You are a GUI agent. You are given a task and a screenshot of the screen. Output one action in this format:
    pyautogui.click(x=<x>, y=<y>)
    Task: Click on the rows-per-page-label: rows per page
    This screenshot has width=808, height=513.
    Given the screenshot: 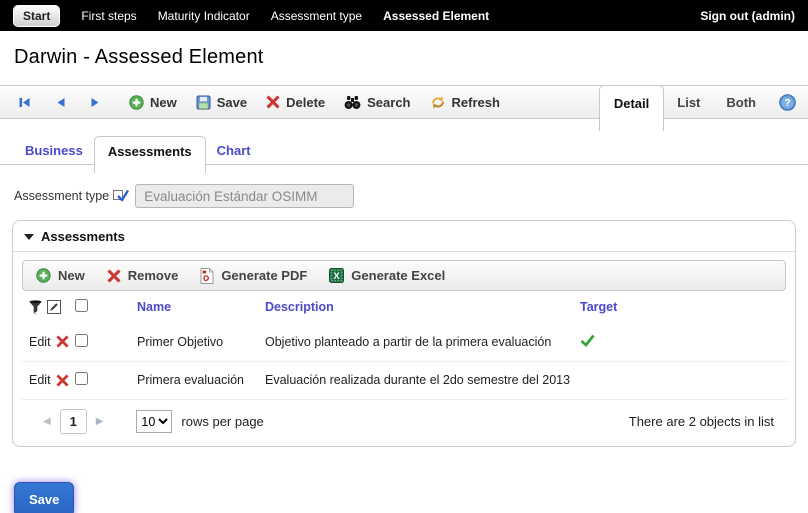 What is the action you would take?
    pyautogui.click(x=222, y=421)
    